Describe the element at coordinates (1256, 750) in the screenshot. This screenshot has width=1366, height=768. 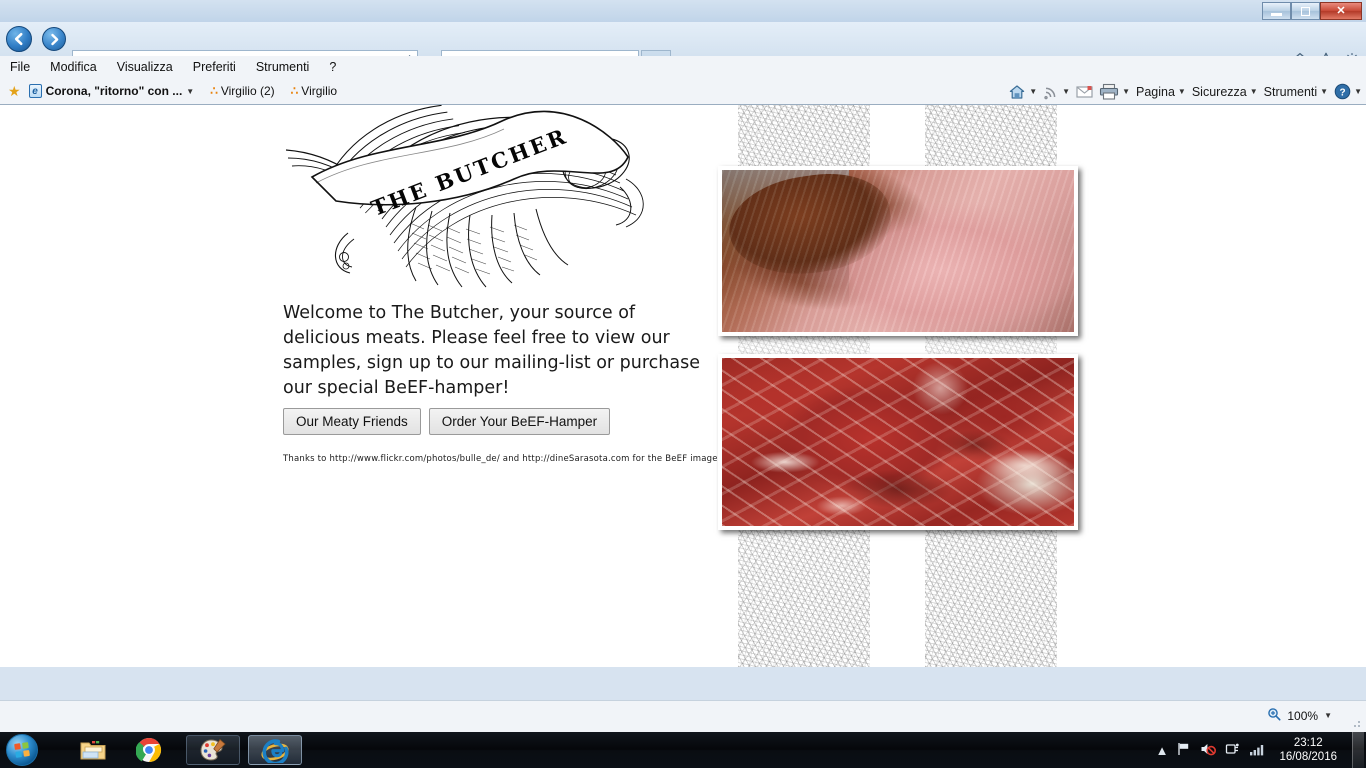
I see `signal-bars-icon` at that location.